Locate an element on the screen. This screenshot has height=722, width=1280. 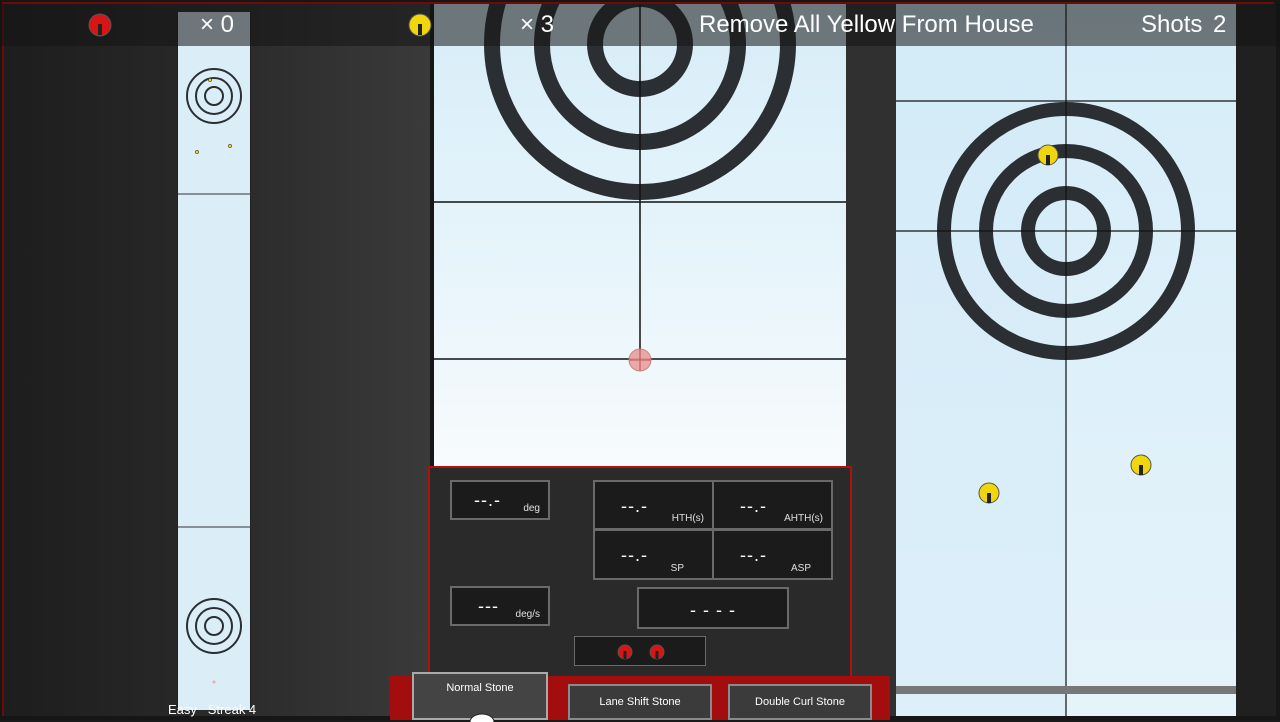
shots-value: 2 is located at coordinates (1220, 24).